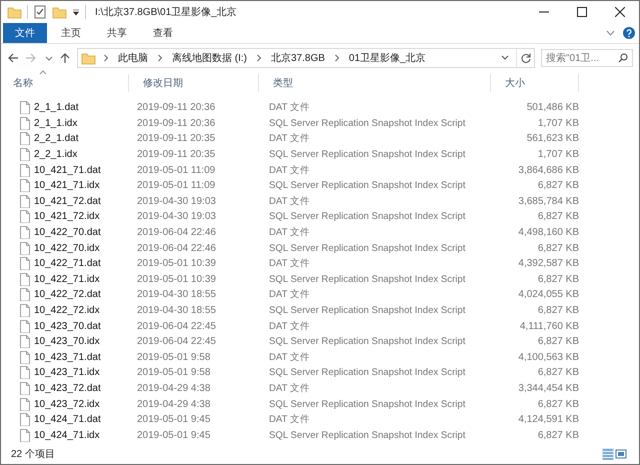 Image resolution: width=640 pixels, height=465 pixels. I want to click on ribbon-tab: 主页, so click(71, 33).